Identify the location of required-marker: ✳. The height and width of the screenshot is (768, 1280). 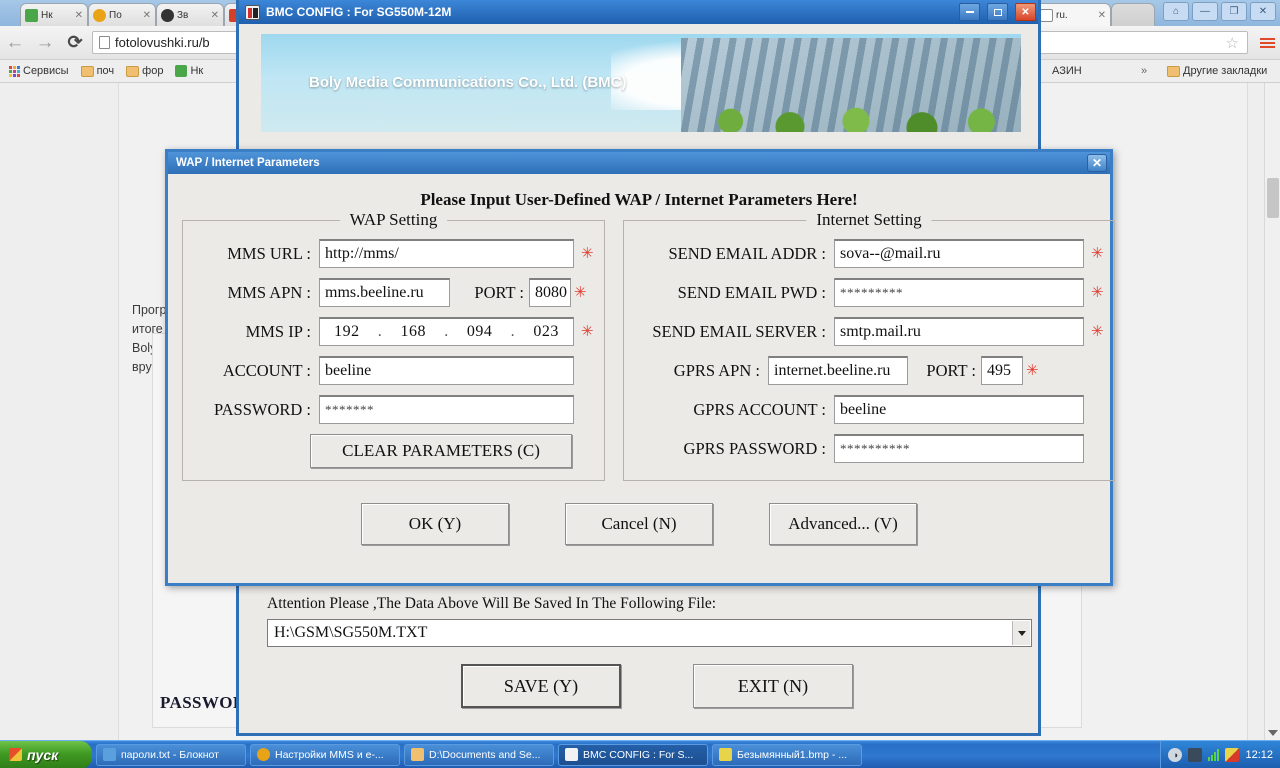
(1097, 292).